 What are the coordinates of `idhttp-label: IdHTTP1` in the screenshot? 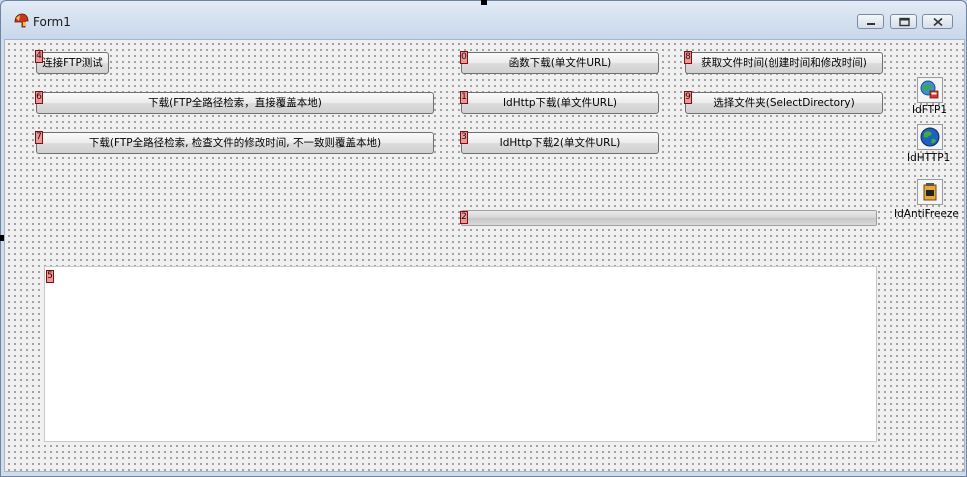 It's located at (929, 158).